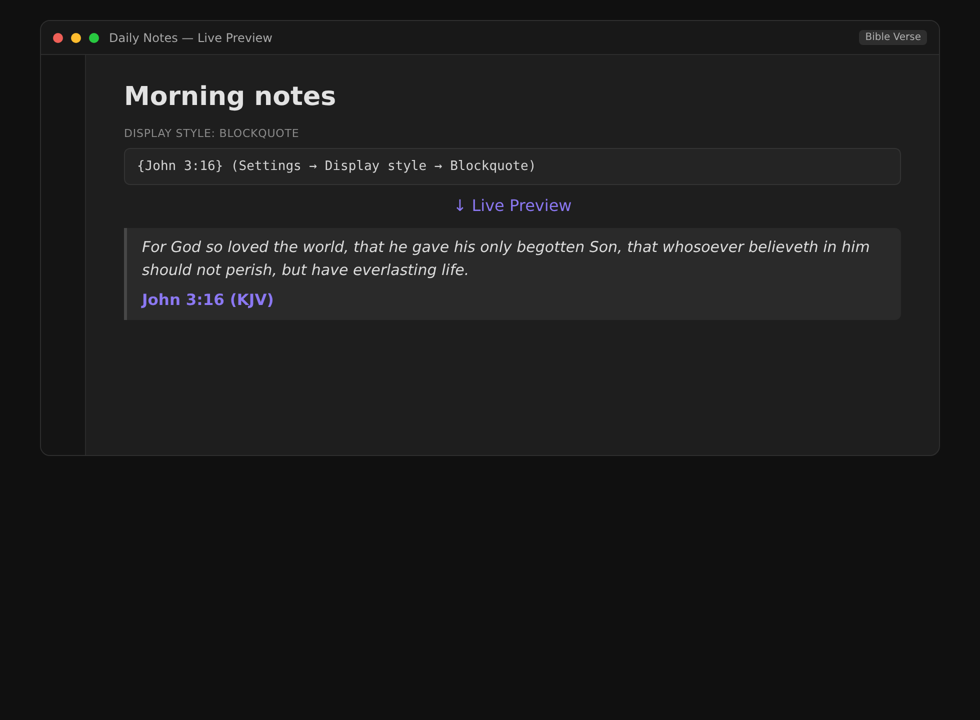 The width and height of the screenshot is (980, 720). What do you see at coordinates (208, 300) in the screenshot?
I see `verse-reference: John 3:16 (KJV)` at bounding box center [208, 300].